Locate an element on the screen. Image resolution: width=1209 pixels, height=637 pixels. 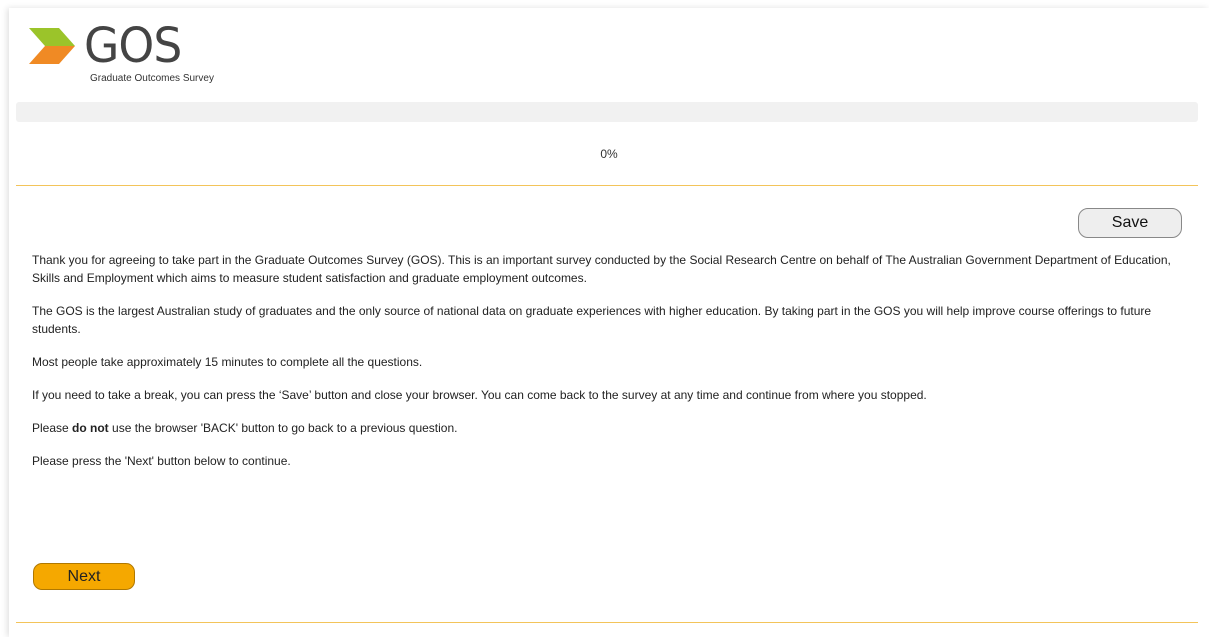
divider-top is located at coordinates (607, 185).